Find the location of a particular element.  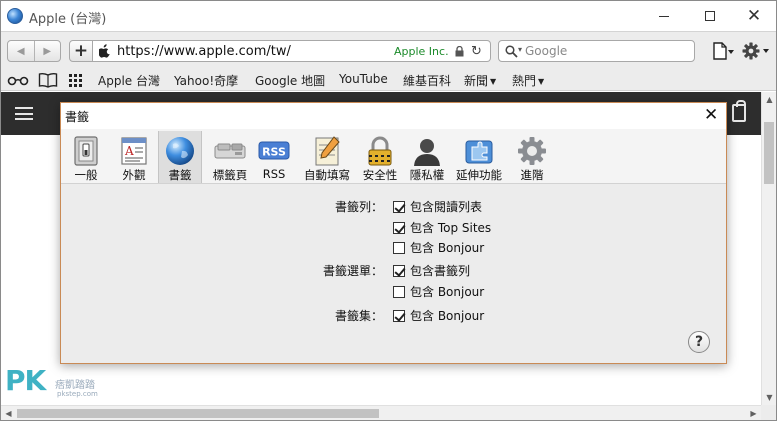

scroll-right-arrow-icon: ▶ is located at coordinates (753, 413).